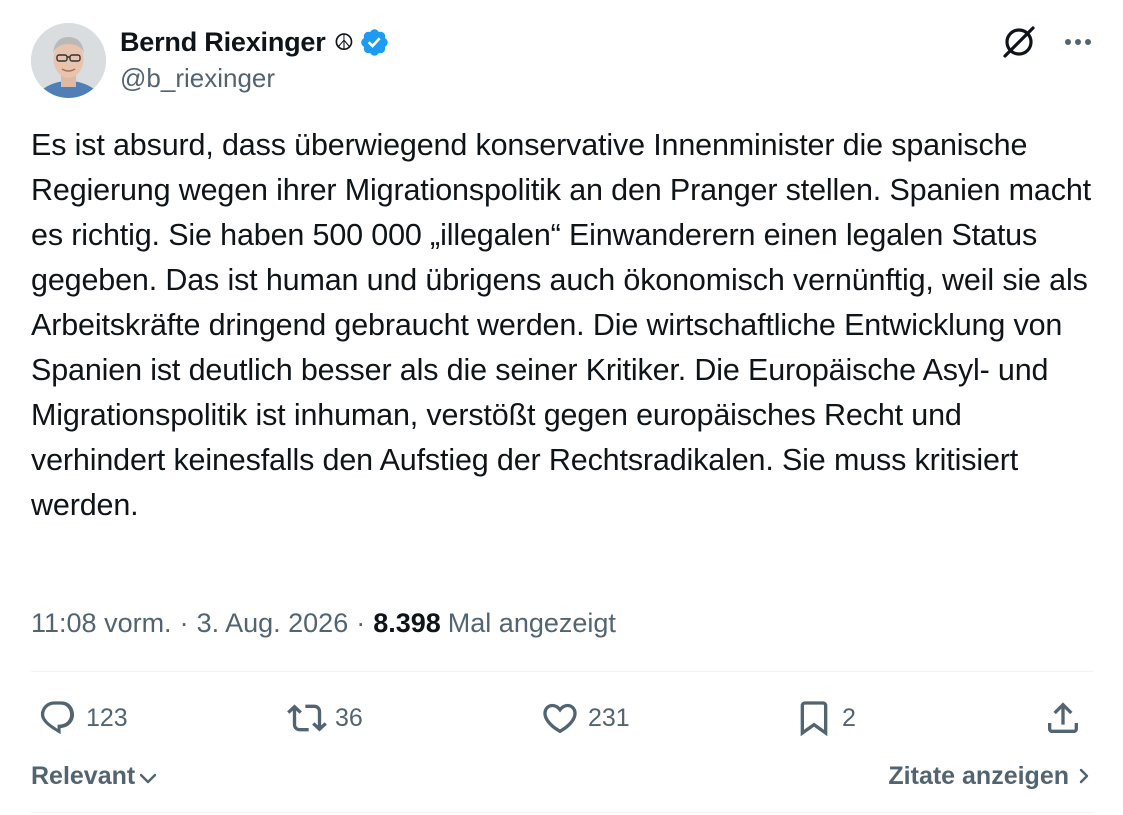  I want to click on top-actions, so click(1046, 42).